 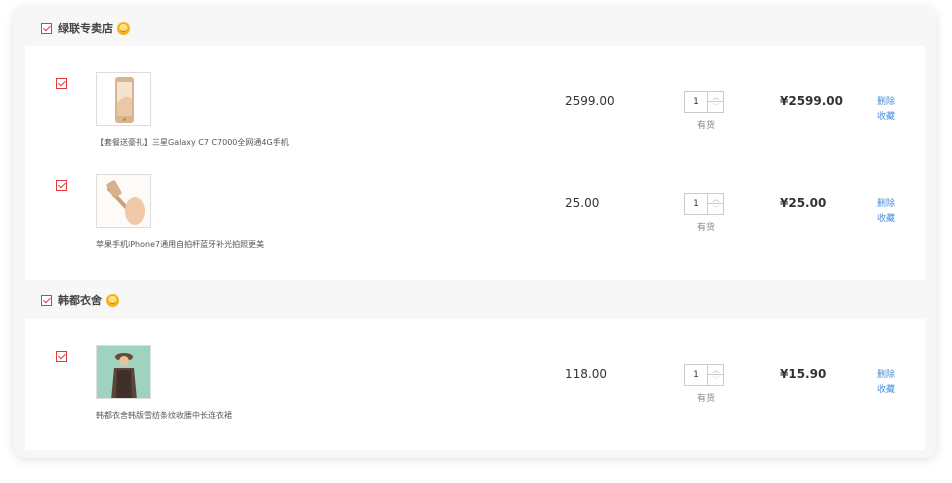 I want to click on unit-price: 2599.00, so click(x=590, y=101).